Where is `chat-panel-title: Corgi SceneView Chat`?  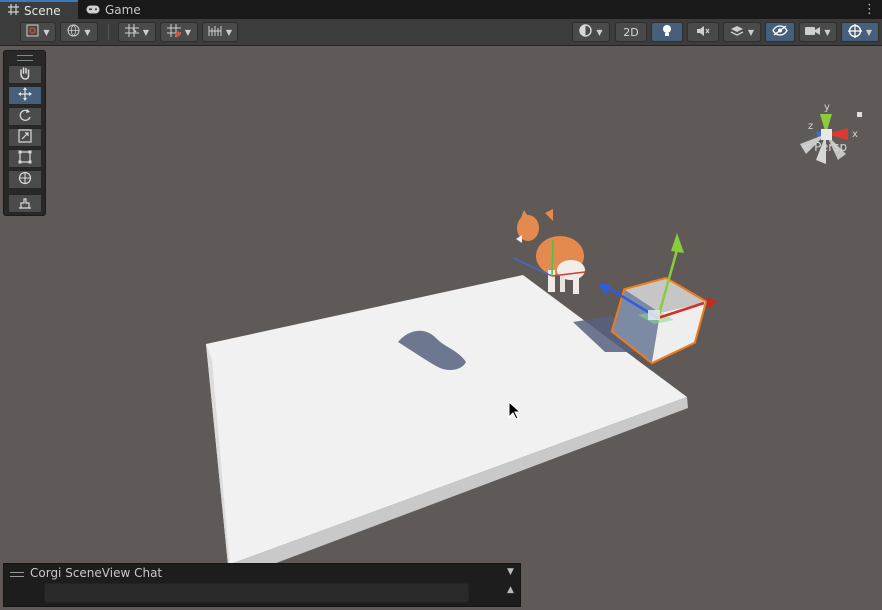
chat-panel-title: Corgi SceneView Chat is located at coordinates (96, 573).